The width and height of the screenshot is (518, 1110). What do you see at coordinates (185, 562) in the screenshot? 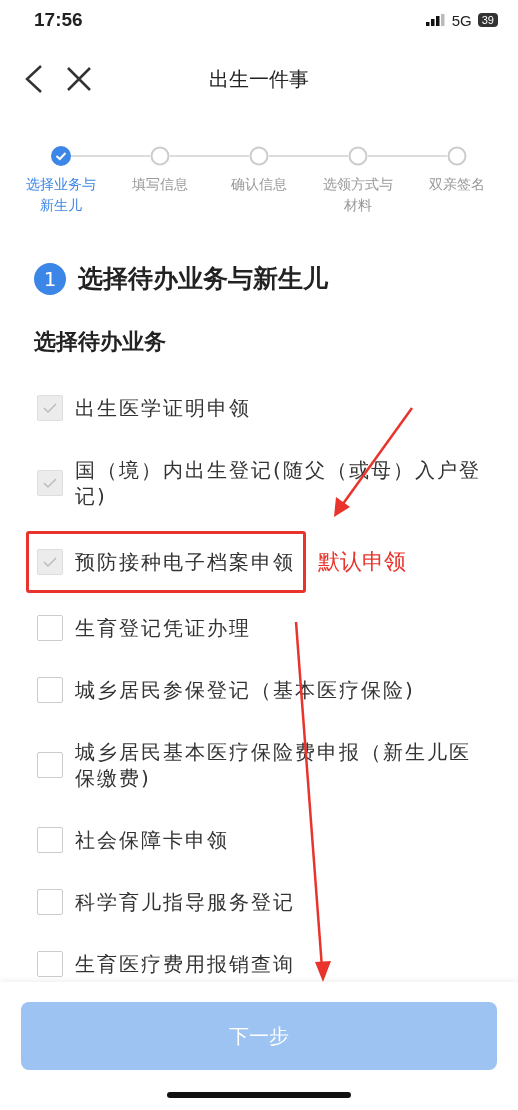
I see `option-label: 预防接种电子档案申领` at bounding box center [185, 562].